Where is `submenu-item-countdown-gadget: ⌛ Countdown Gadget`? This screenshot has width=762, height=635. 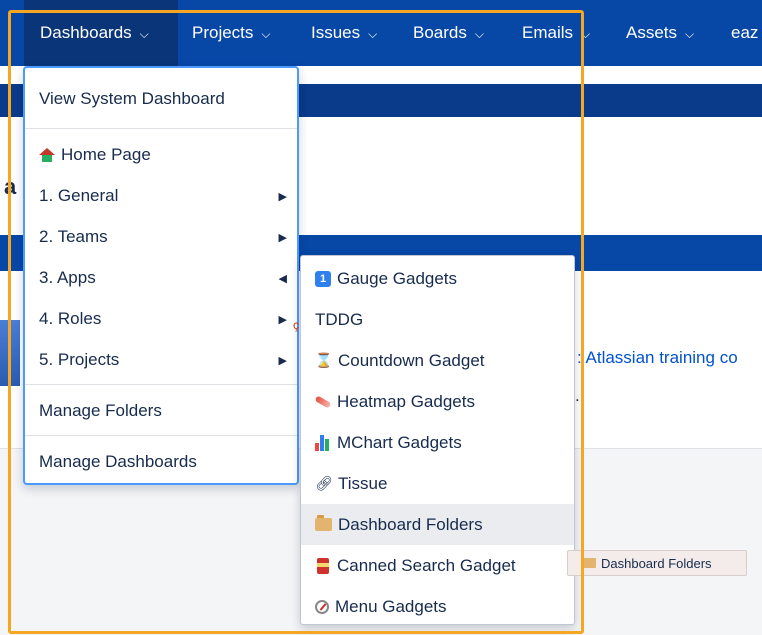
submenu-item-countdown-gadget: ⌛ Countdown Gadget is located at coordinates (437, 360).